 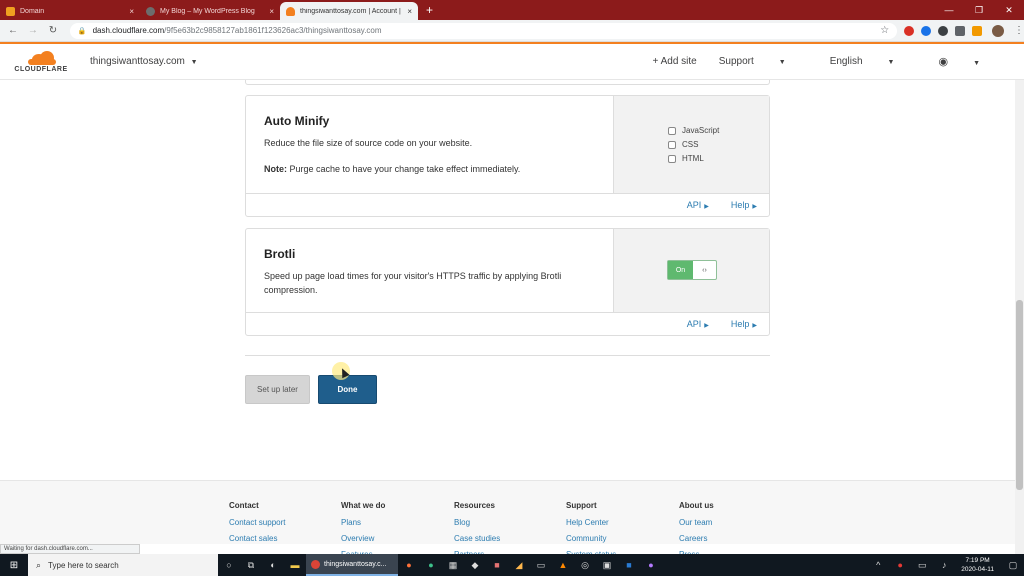 I want to click on tray-app-icon: ●, so click(x=900, y=565).